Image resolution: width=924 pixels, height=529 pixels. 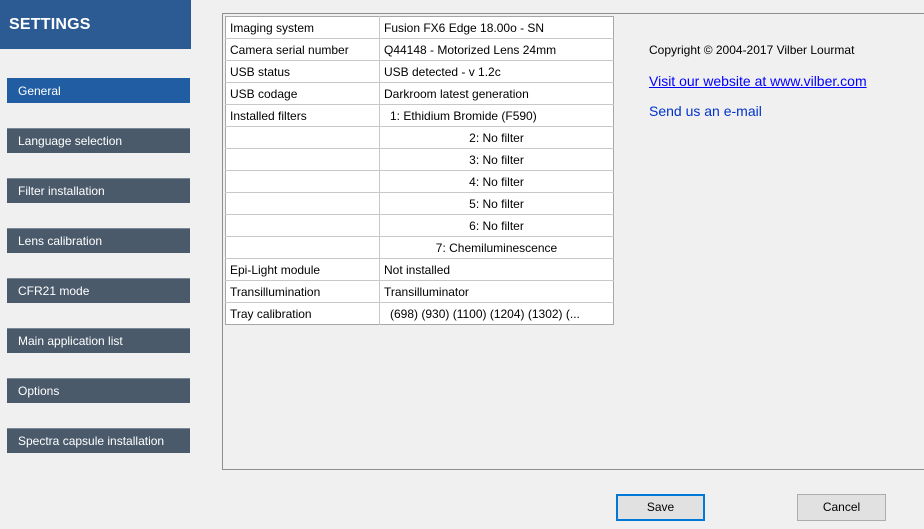 I want to click on row-label: Installed filters, so click(x=302, y=115).